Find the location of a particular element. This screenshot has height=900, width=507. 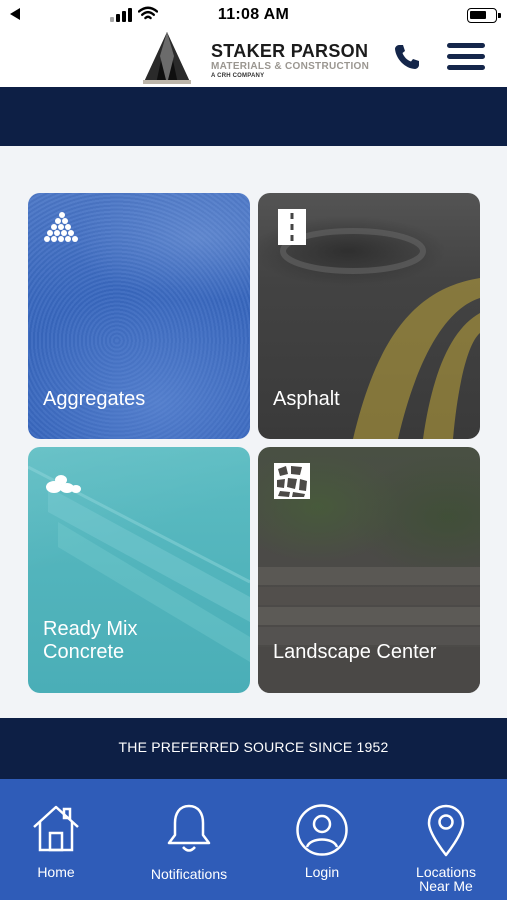

tab-locations-near-me: Locations Near Me is located at coordinates (446, 839).